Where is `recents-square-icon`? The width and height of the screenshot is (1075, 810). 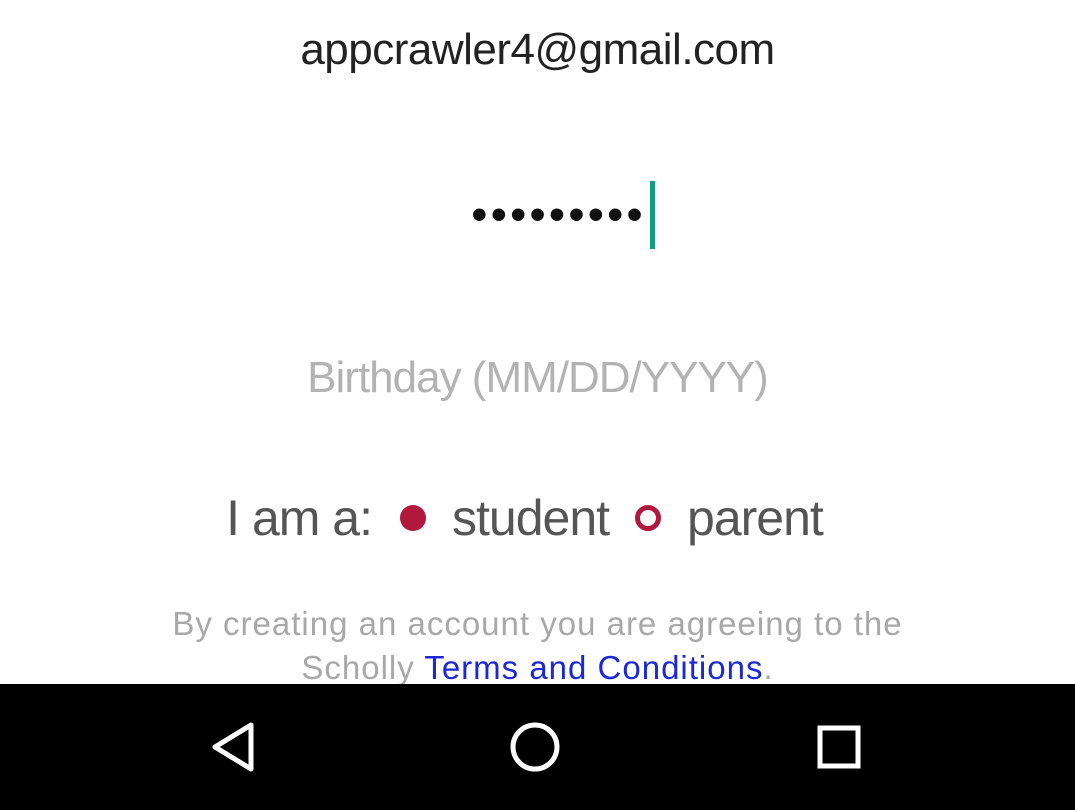
recents-square-icon is located at coordinates (839, 747).